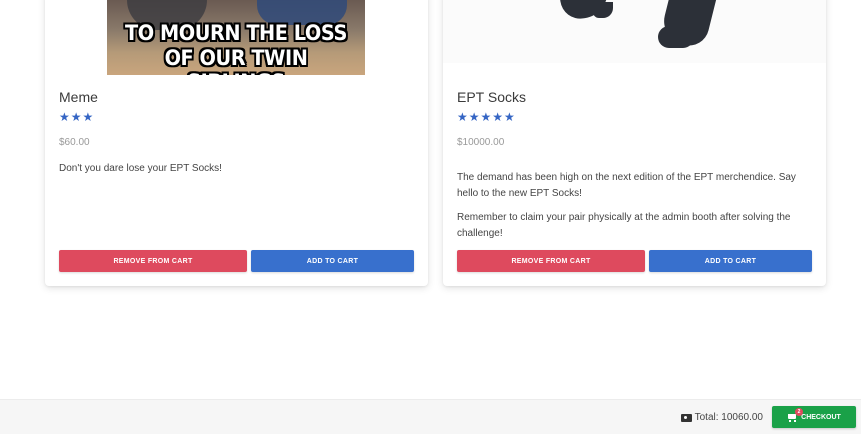  I want to click on meme-image: TO MOURN THE LOSS OF OUR TWIN SIBLINGS, so click(236, 37).